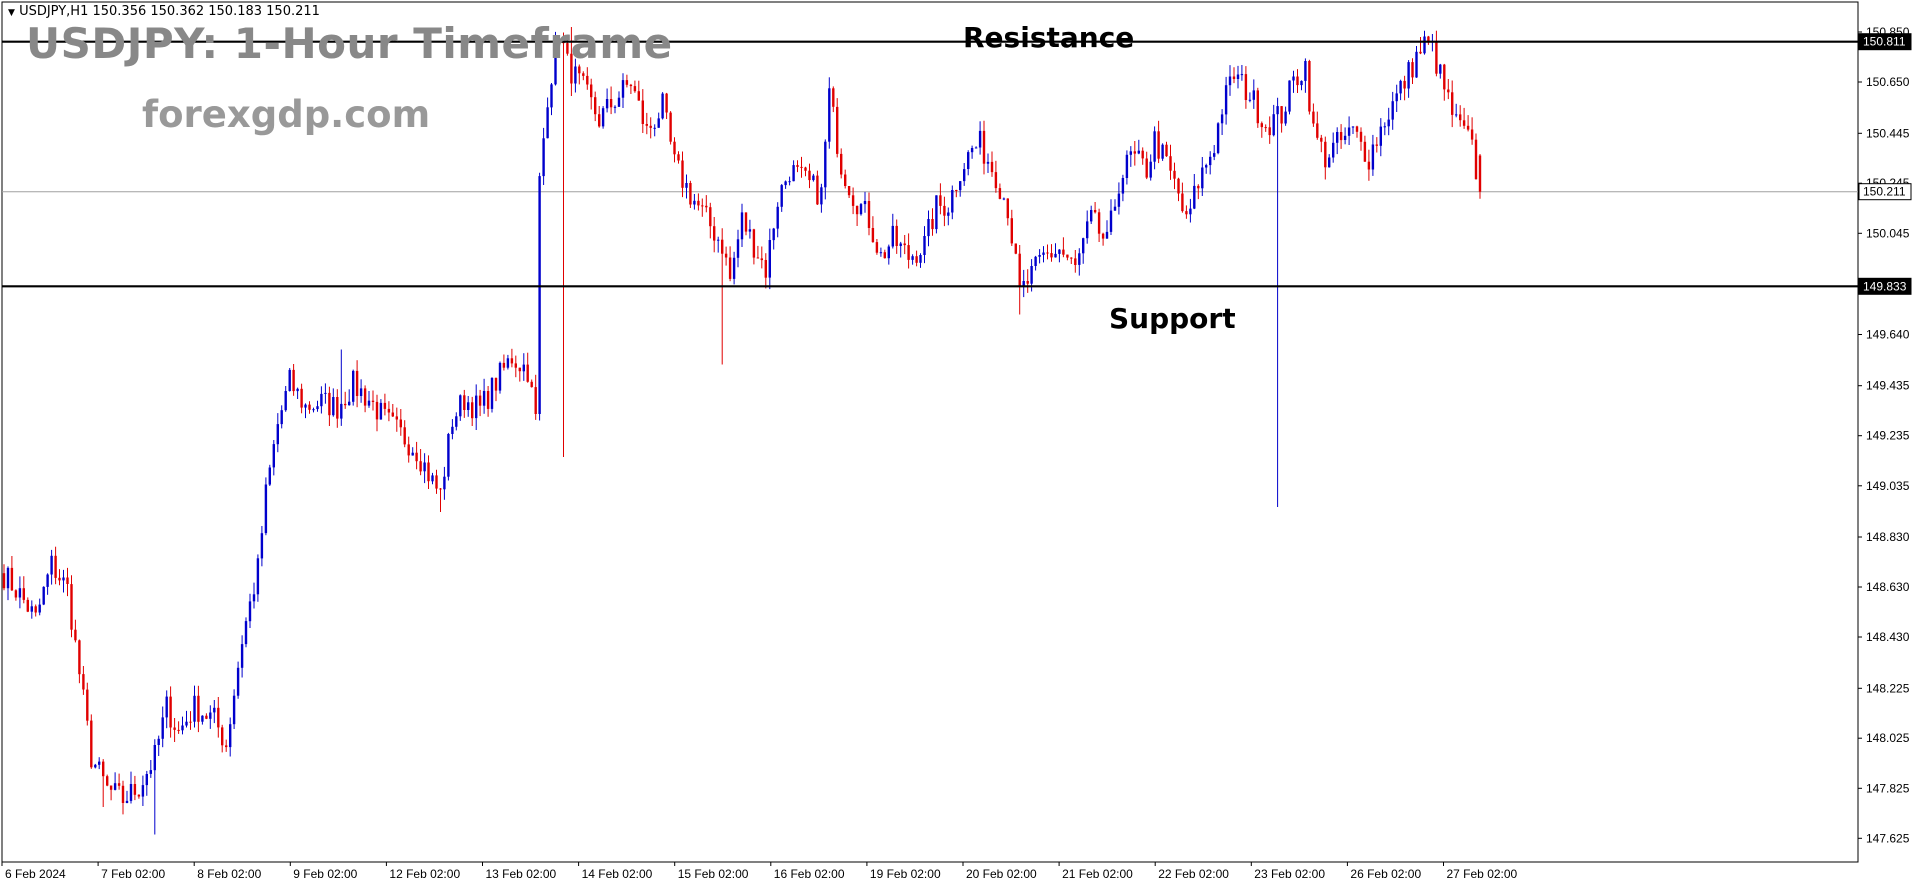 Image resolution: width=1916 pixels, height=884 pixels. What do you see at coordinates (1049, 37) in the screenshot?
I see `resistance-label: Resistance` at bounding box center [1049, 37].